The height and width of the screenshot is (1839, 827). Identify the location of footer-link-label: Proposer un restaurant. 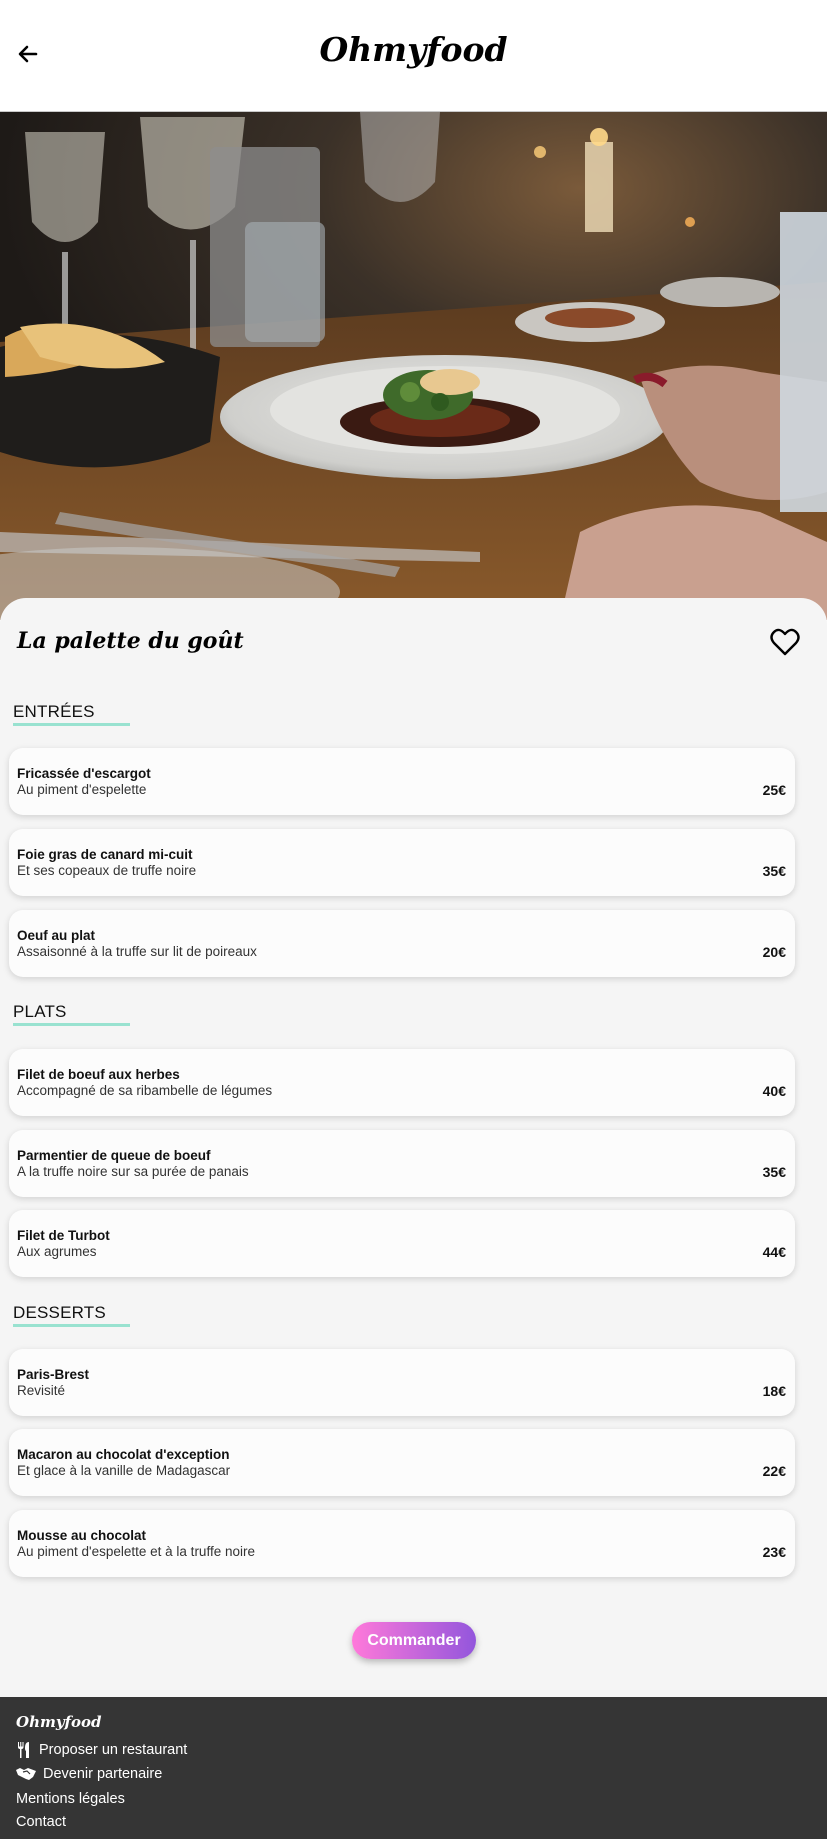
(113, 1750).